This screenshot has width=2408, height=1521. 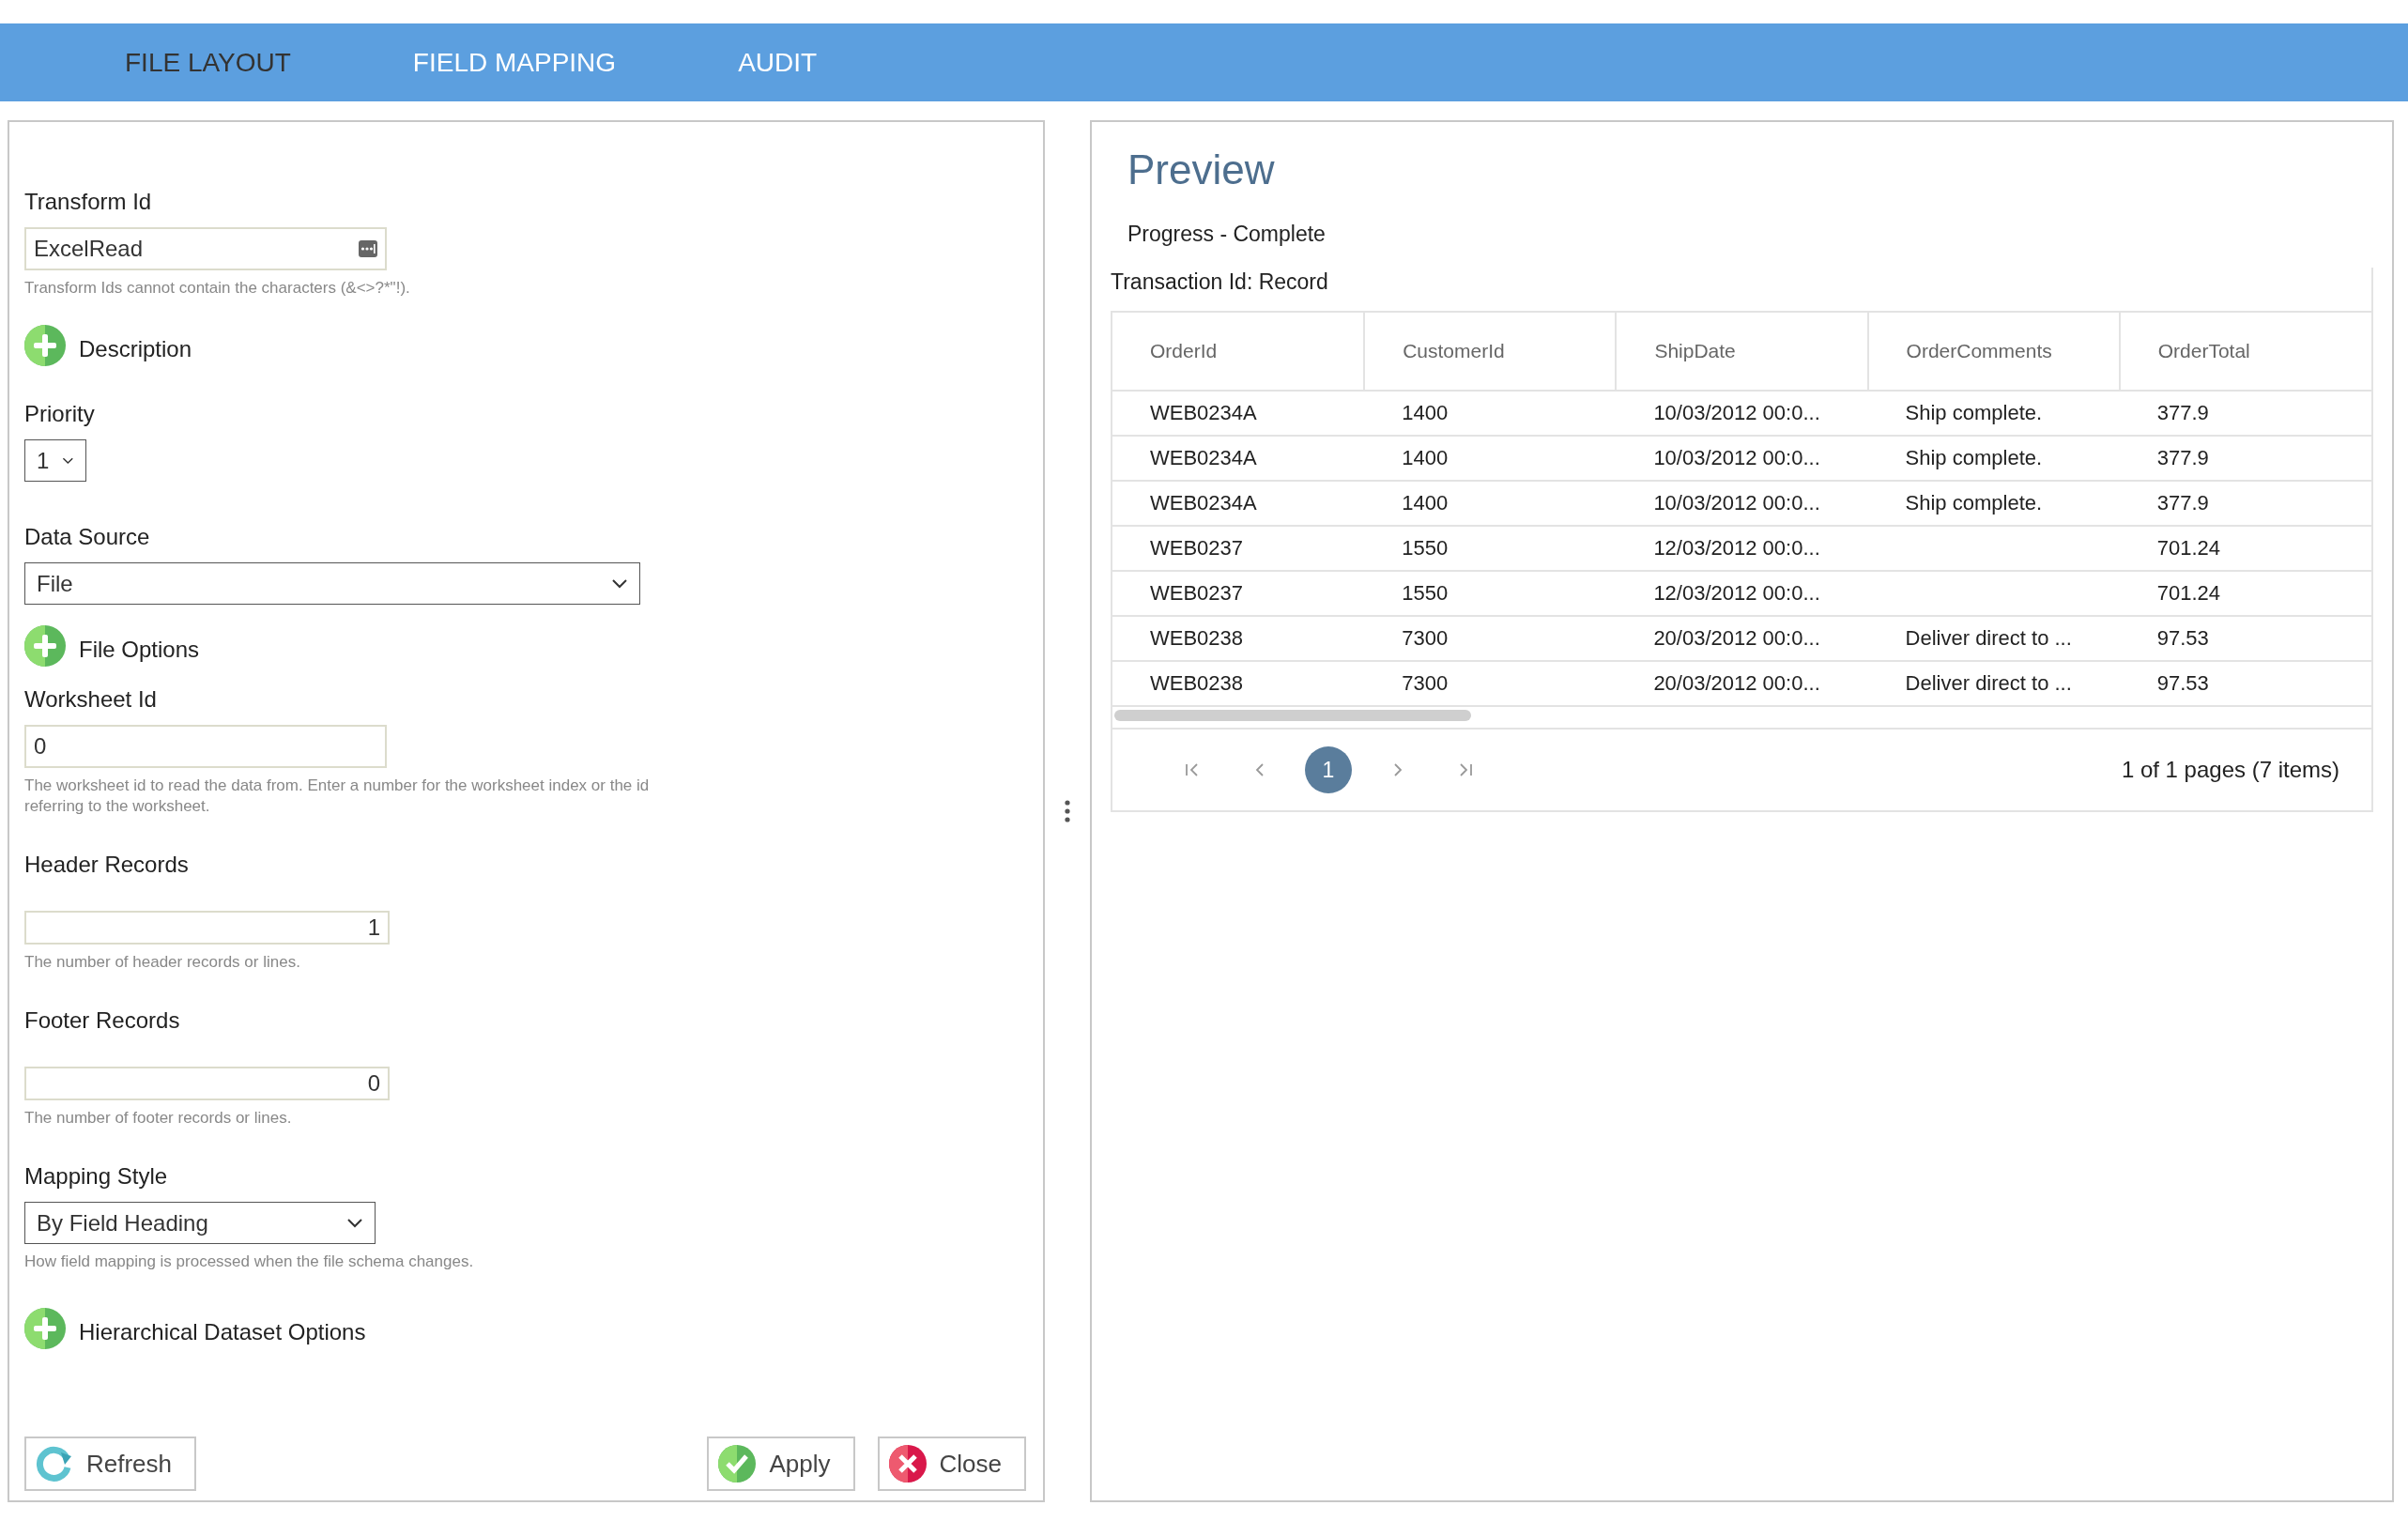 I want to click on field-value: 1, so click(x=373, y=928).